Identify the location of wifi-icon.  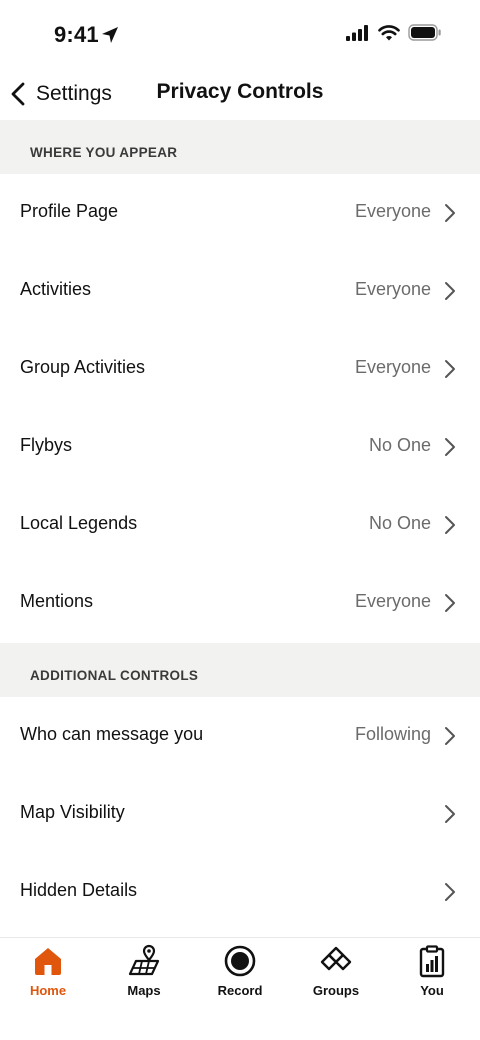
(389, 32).